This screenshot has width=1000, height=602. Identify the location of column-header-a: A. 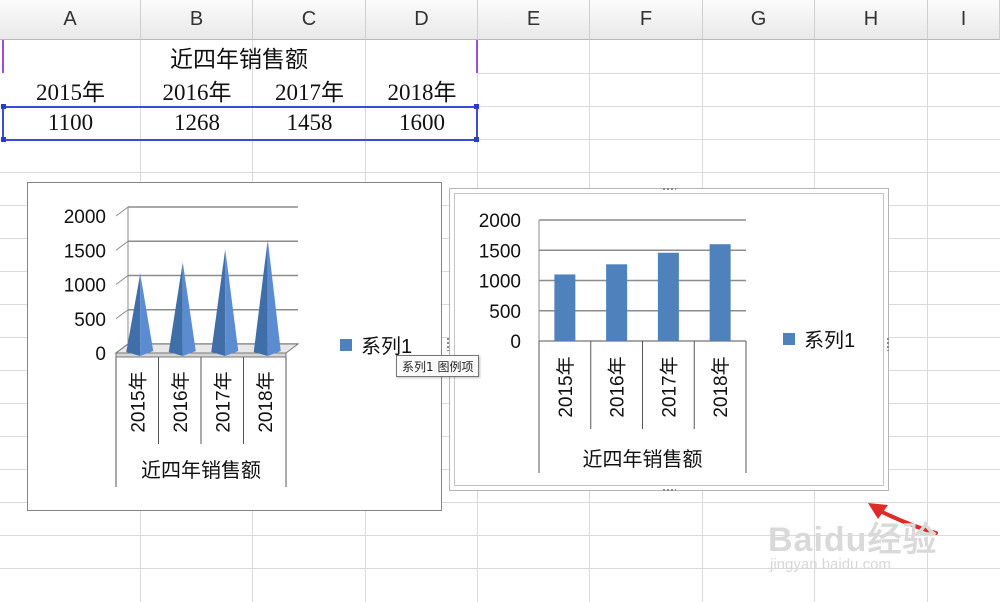
(70, 20).